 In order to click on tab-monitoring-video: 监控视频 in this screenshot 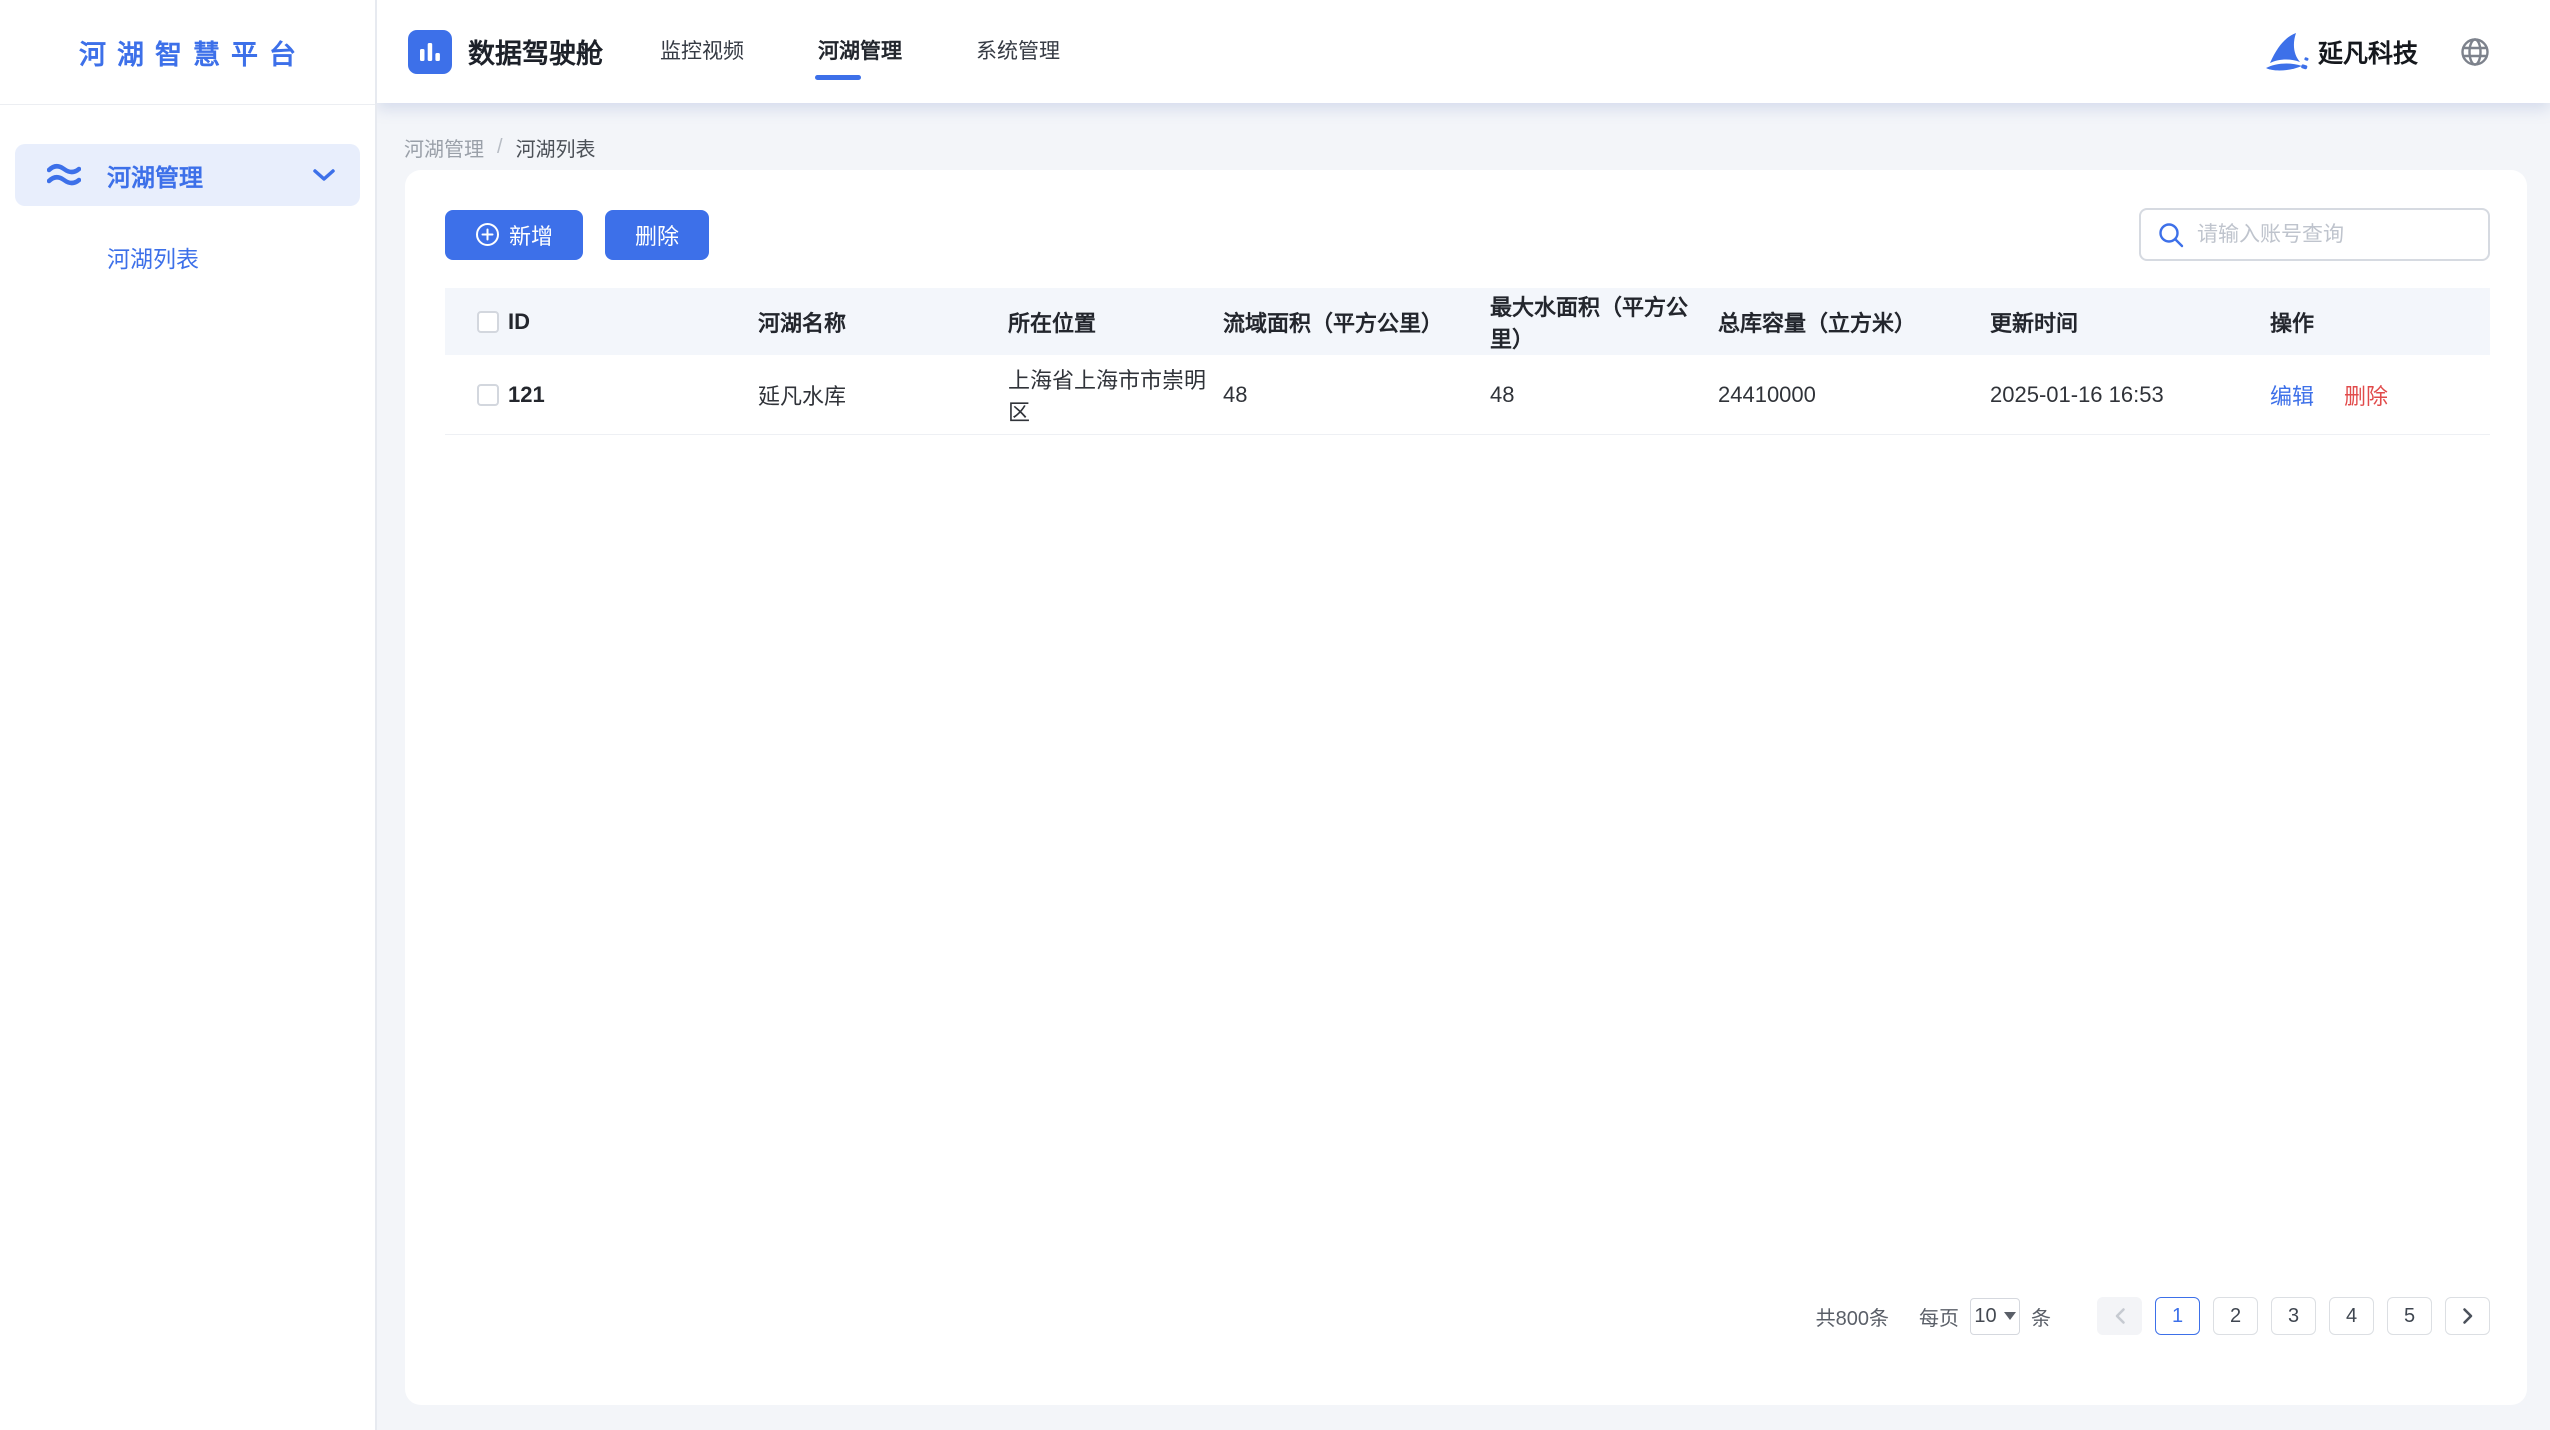, I will do `click(702, 51)`.